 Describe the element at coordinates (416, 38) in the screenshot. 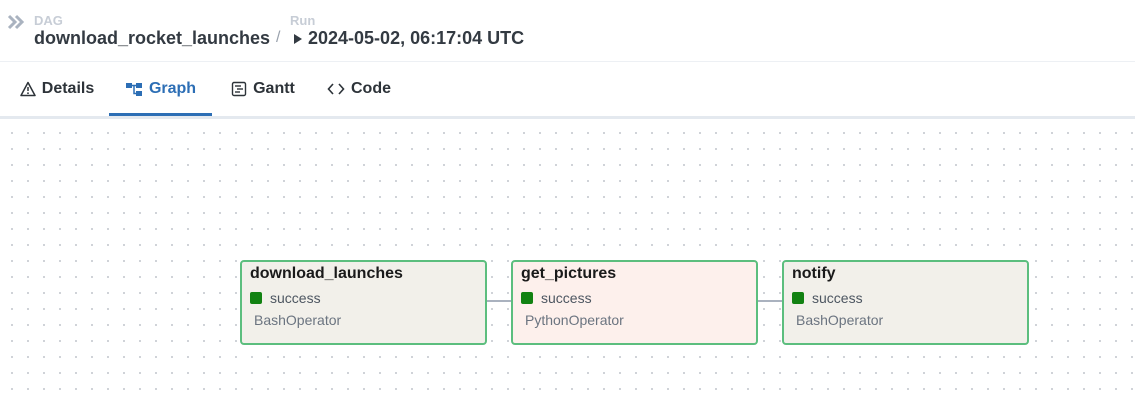

I see `run-value-link: 2024-05-02, 06:17:04 UTC` at that location.